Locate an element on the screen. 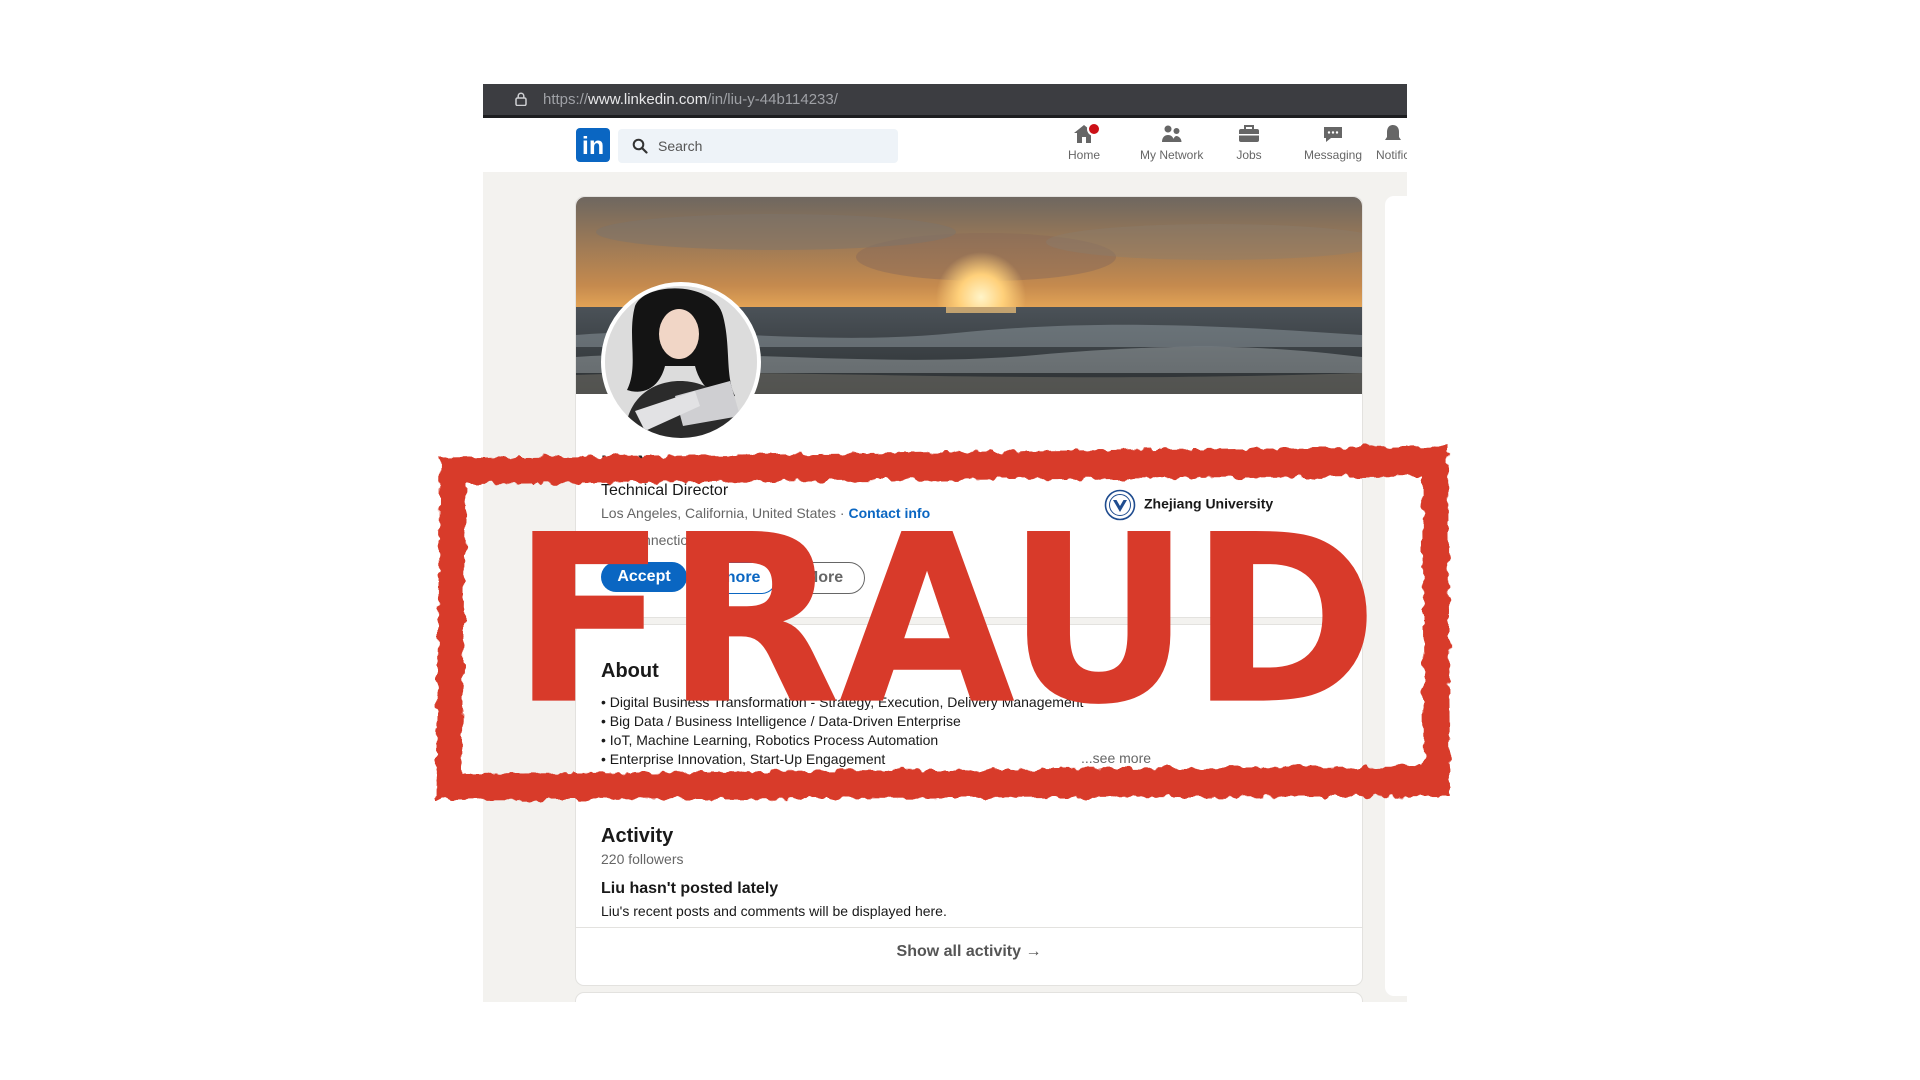  nav-jobs: Jobs is located at coordinates (1249, 142).